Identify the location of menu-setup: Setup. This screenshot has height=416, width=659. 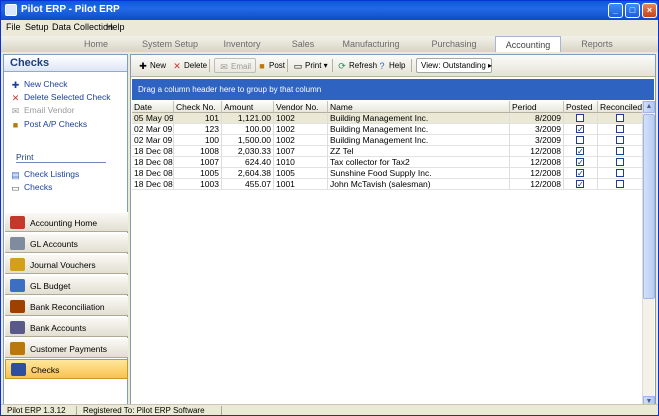
(37, 27).